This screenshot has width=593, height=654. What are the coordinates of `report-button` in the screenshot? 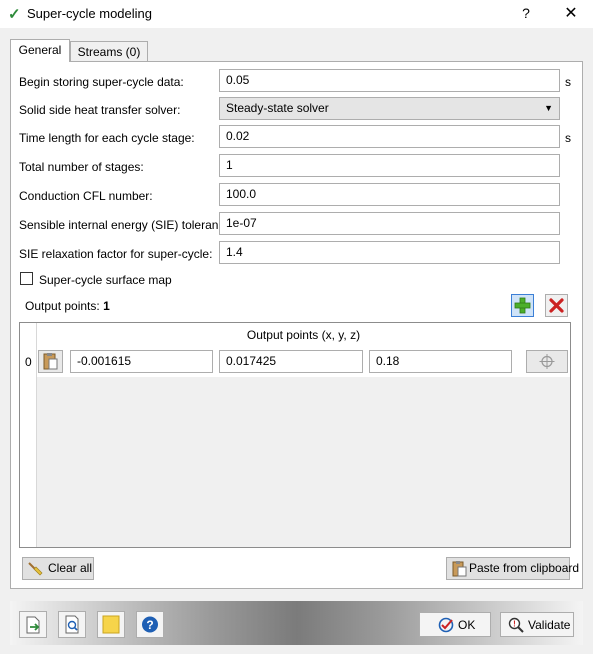 It's located at (72, 624).